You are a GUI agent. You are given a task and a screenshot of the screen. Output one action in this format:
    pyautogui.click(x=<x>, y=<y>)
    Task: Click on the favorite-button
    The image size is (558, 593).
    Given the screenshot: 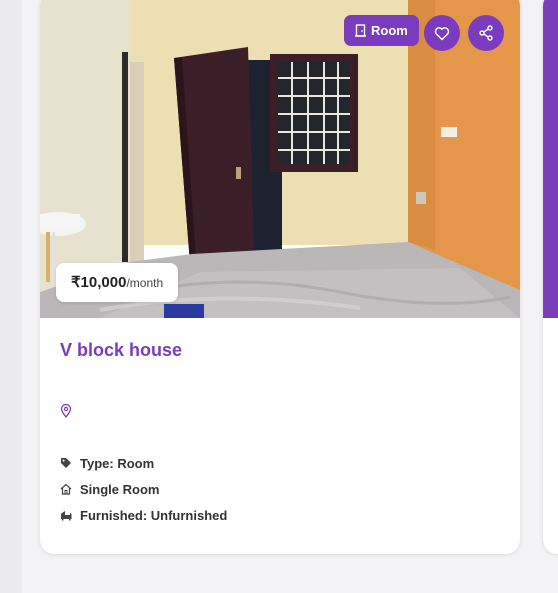 What is the action you would take?
    pyautogui.click(x=442, y=33)
    